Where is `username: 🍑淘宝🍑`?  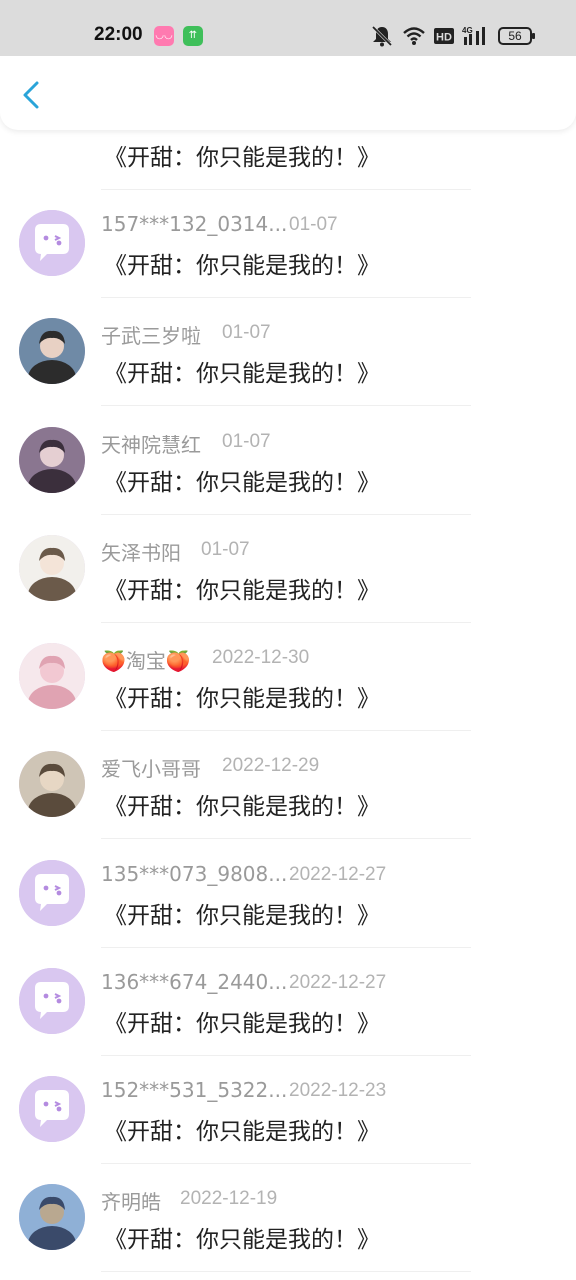 username: 🍑淘宝🍑 is located at coordinates (146, 659).